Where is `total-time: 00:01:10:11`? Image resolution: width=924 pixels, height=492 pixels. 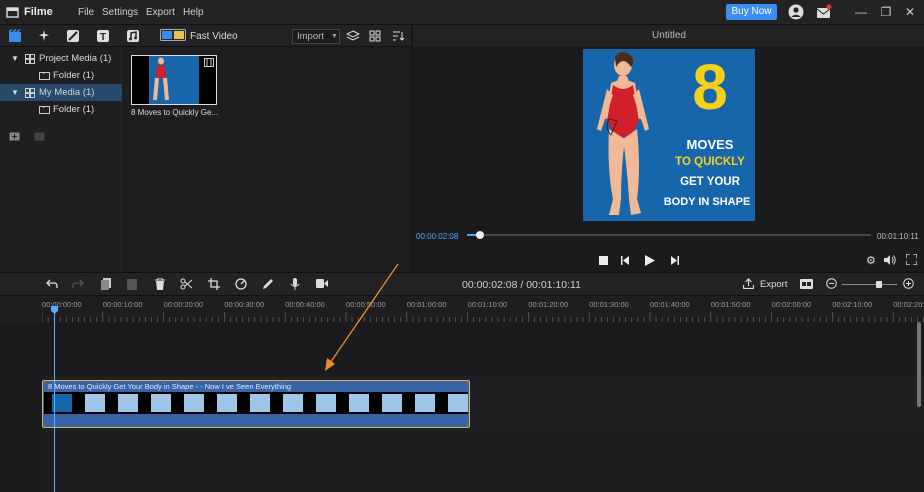
total-time: 00:01:10:11 is located at coordinates (898, 236).